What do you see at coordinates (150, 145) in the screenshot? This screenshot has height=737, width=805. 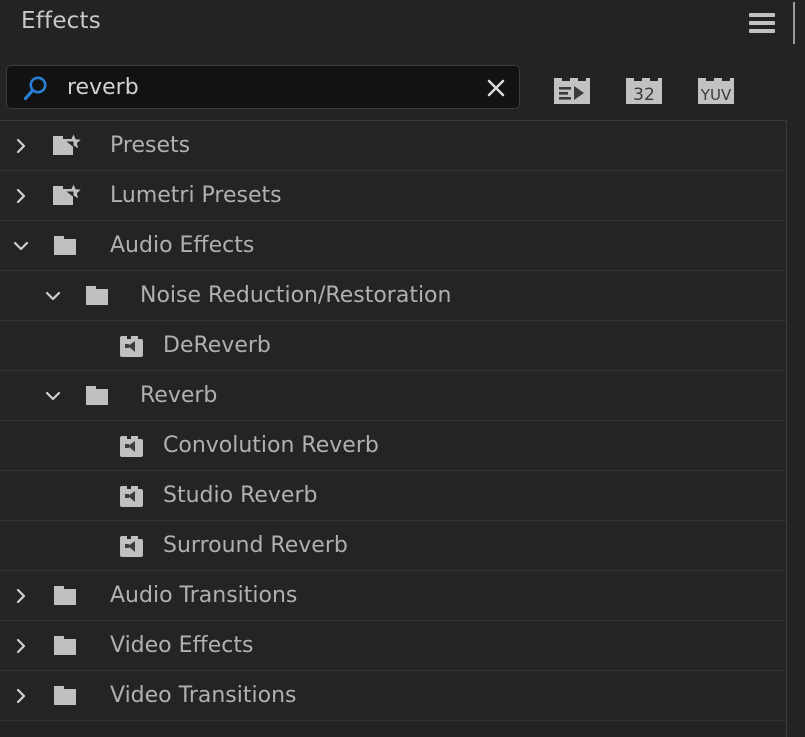 I see `tree-row-label: Presets` at bounding box center [150, 145].